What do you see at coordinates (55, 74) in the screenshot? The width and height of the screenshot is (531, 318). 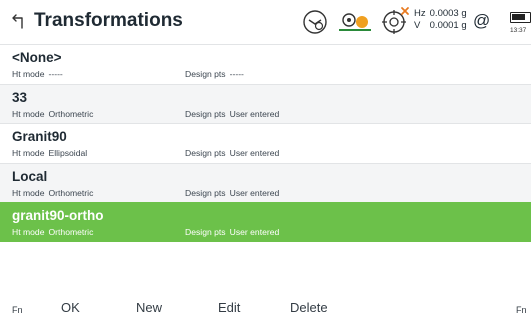 I see `ht-mode-value: -----` at bounding box center [55, 74].